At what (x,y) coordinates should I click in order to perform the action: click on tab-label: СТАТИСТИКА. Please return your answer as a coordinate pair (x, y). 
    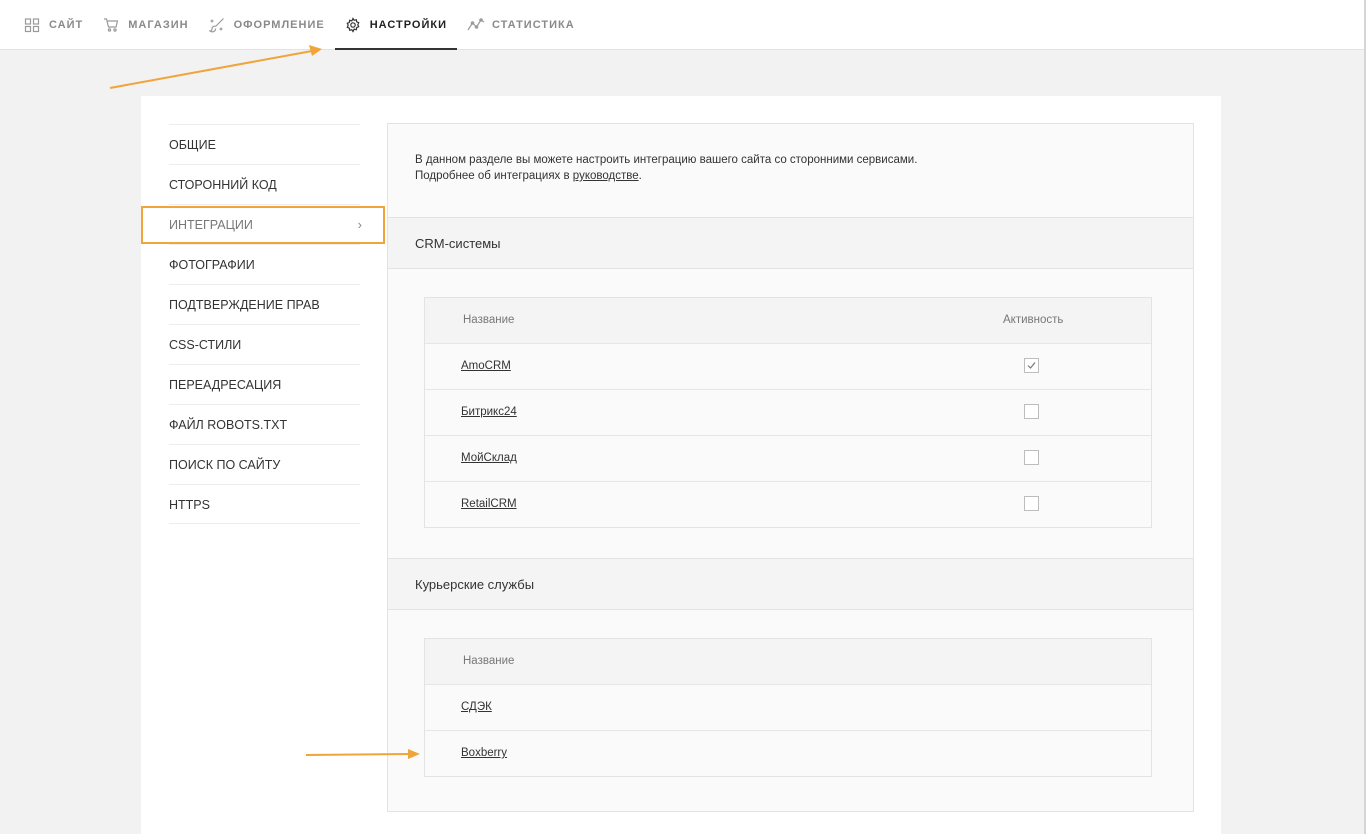
    Looking at the image, I should click on (533, 25).